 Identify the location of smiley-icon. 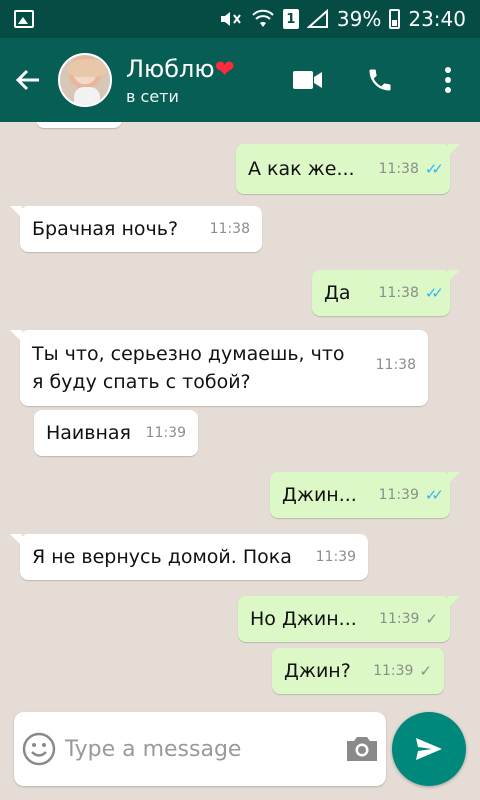
(39, 749).